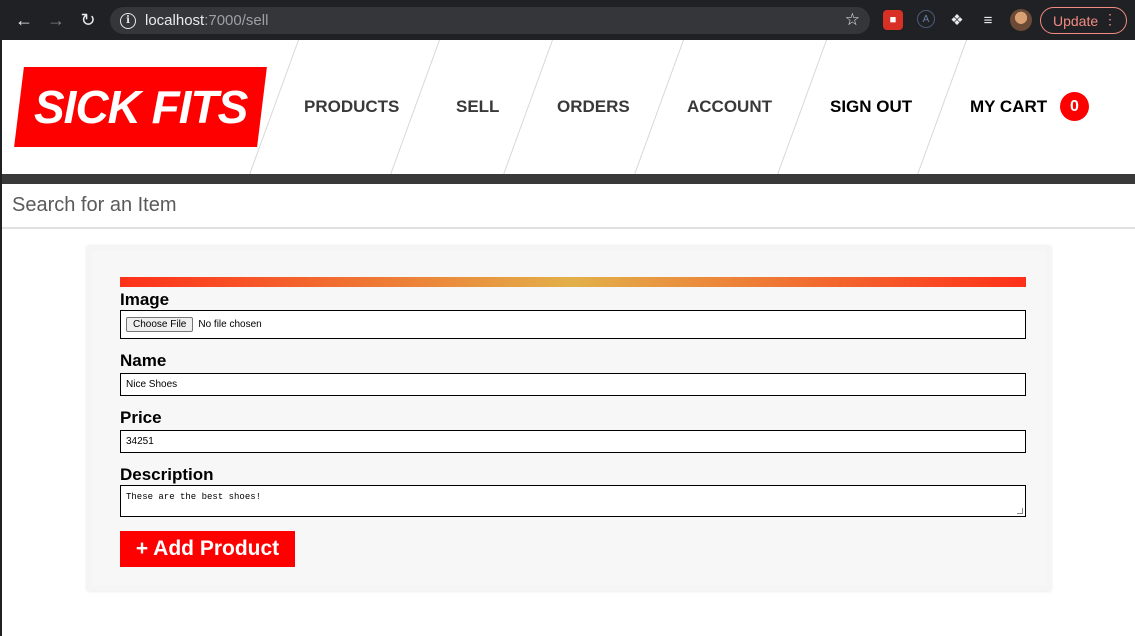  I want to click on choose-file-button: Choose File, so click(160, 324).